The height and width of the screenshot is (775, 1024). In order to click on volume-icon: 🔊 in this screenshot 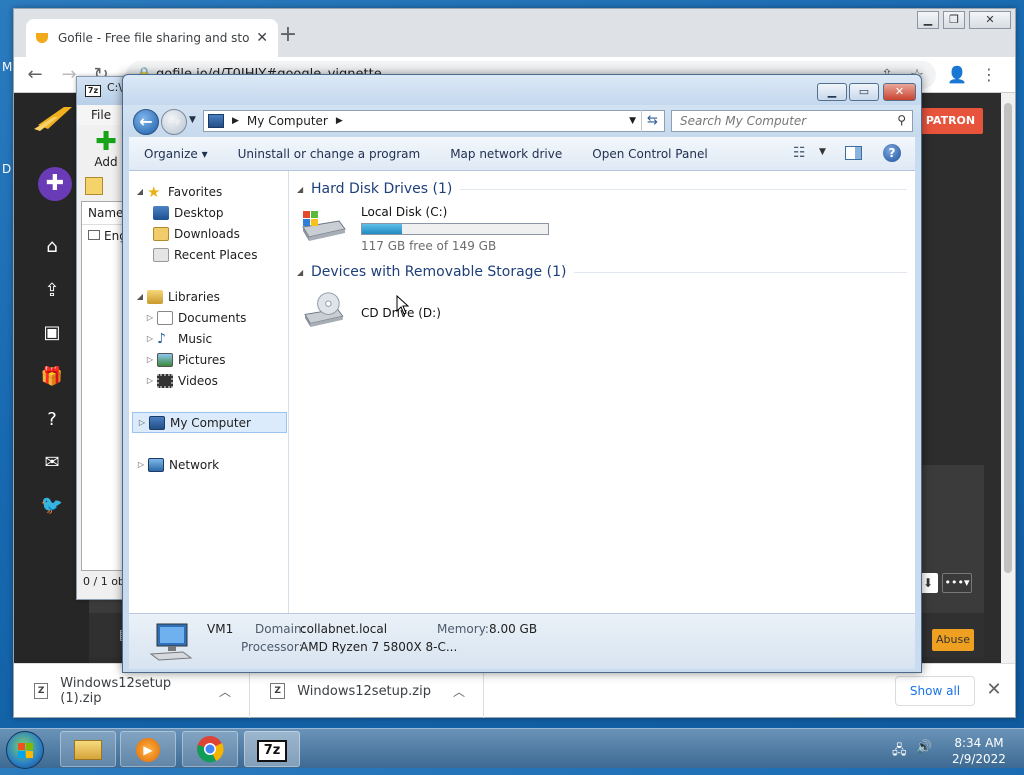, I will do `click(924, 747)`.